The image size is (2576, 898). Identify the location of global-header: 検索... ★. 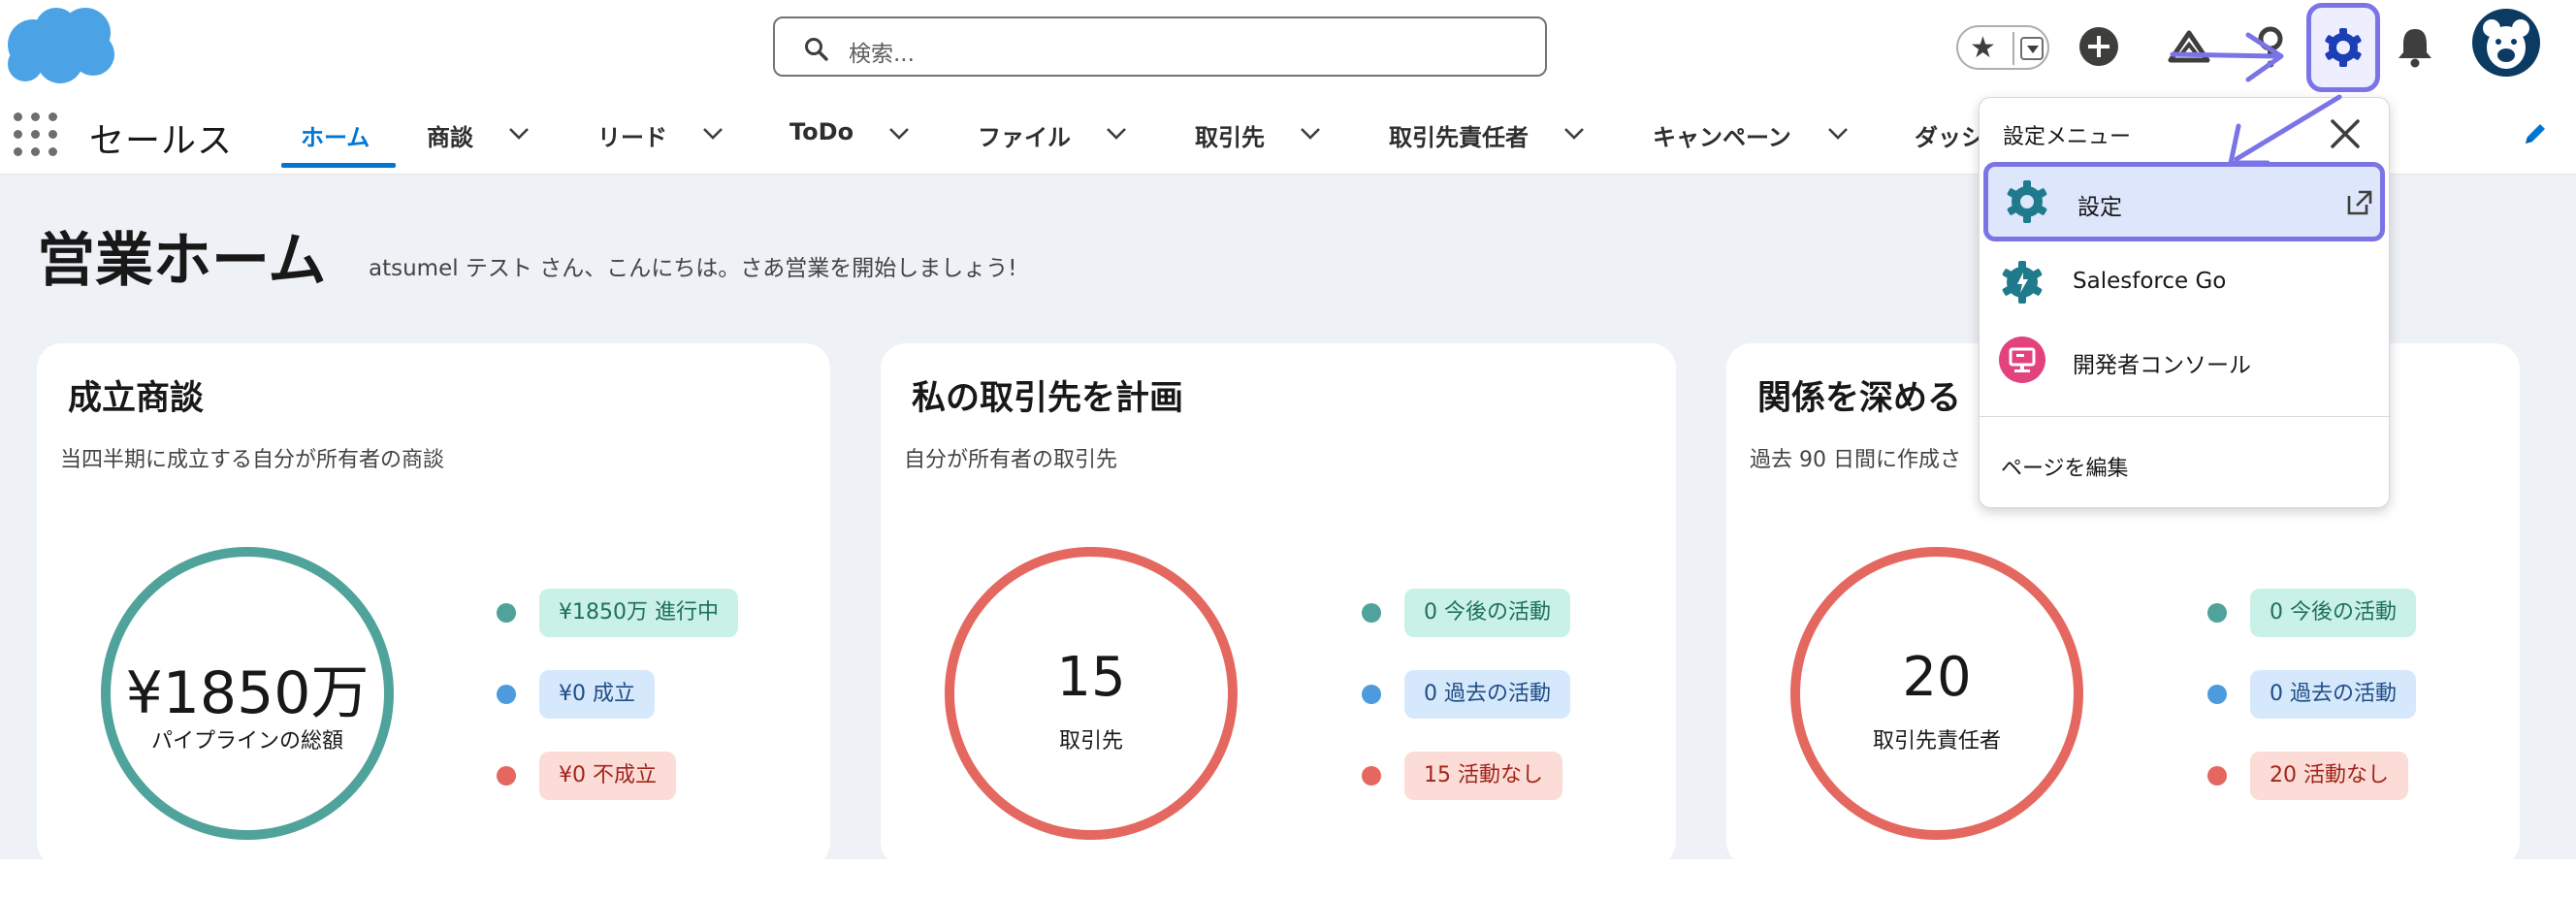
(1288, 49).